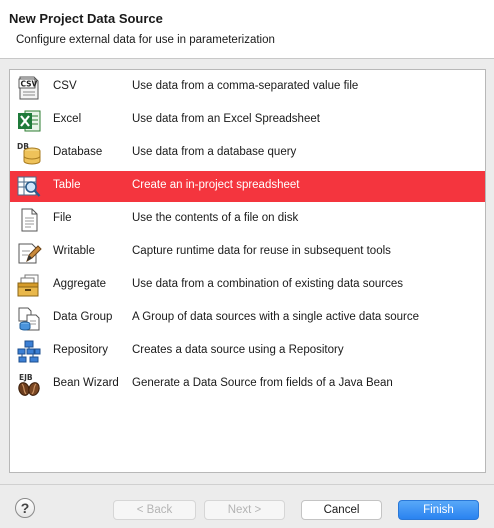 This screenshot has height=528, width=494. I want to click on source-name: Database, so click(78, 152).